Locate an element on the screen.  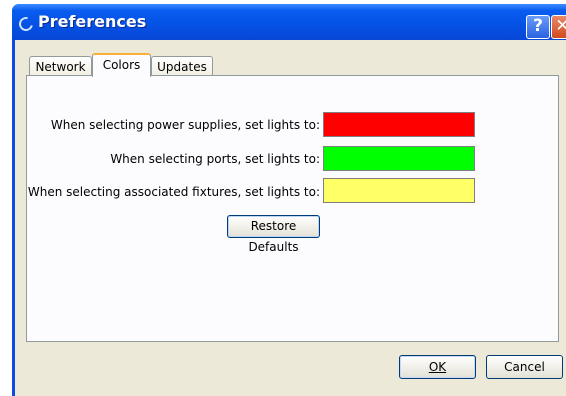
close-button: ✕ is located at coordinates (558, 27).